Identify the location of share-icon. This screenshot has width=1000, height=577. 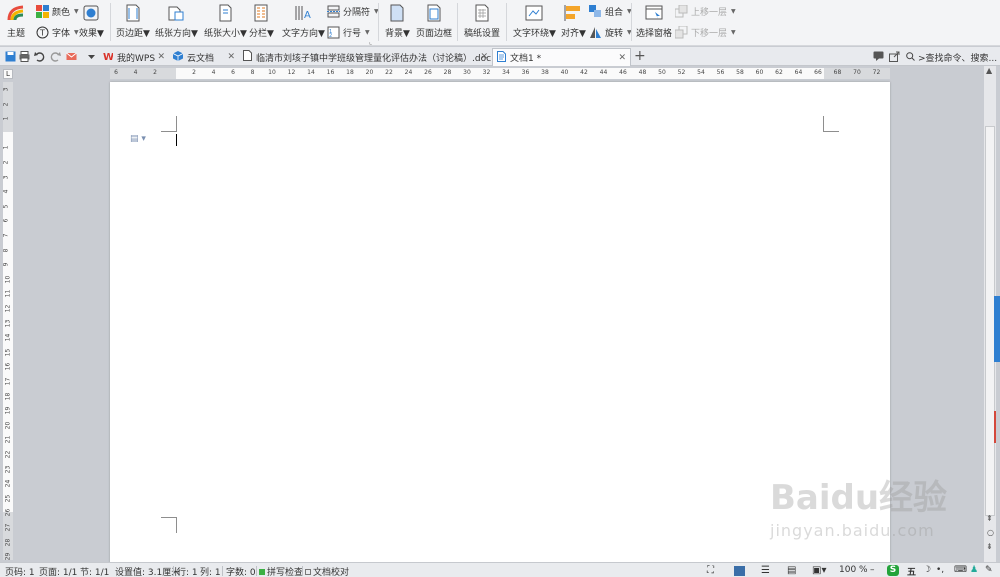
(894, 56).